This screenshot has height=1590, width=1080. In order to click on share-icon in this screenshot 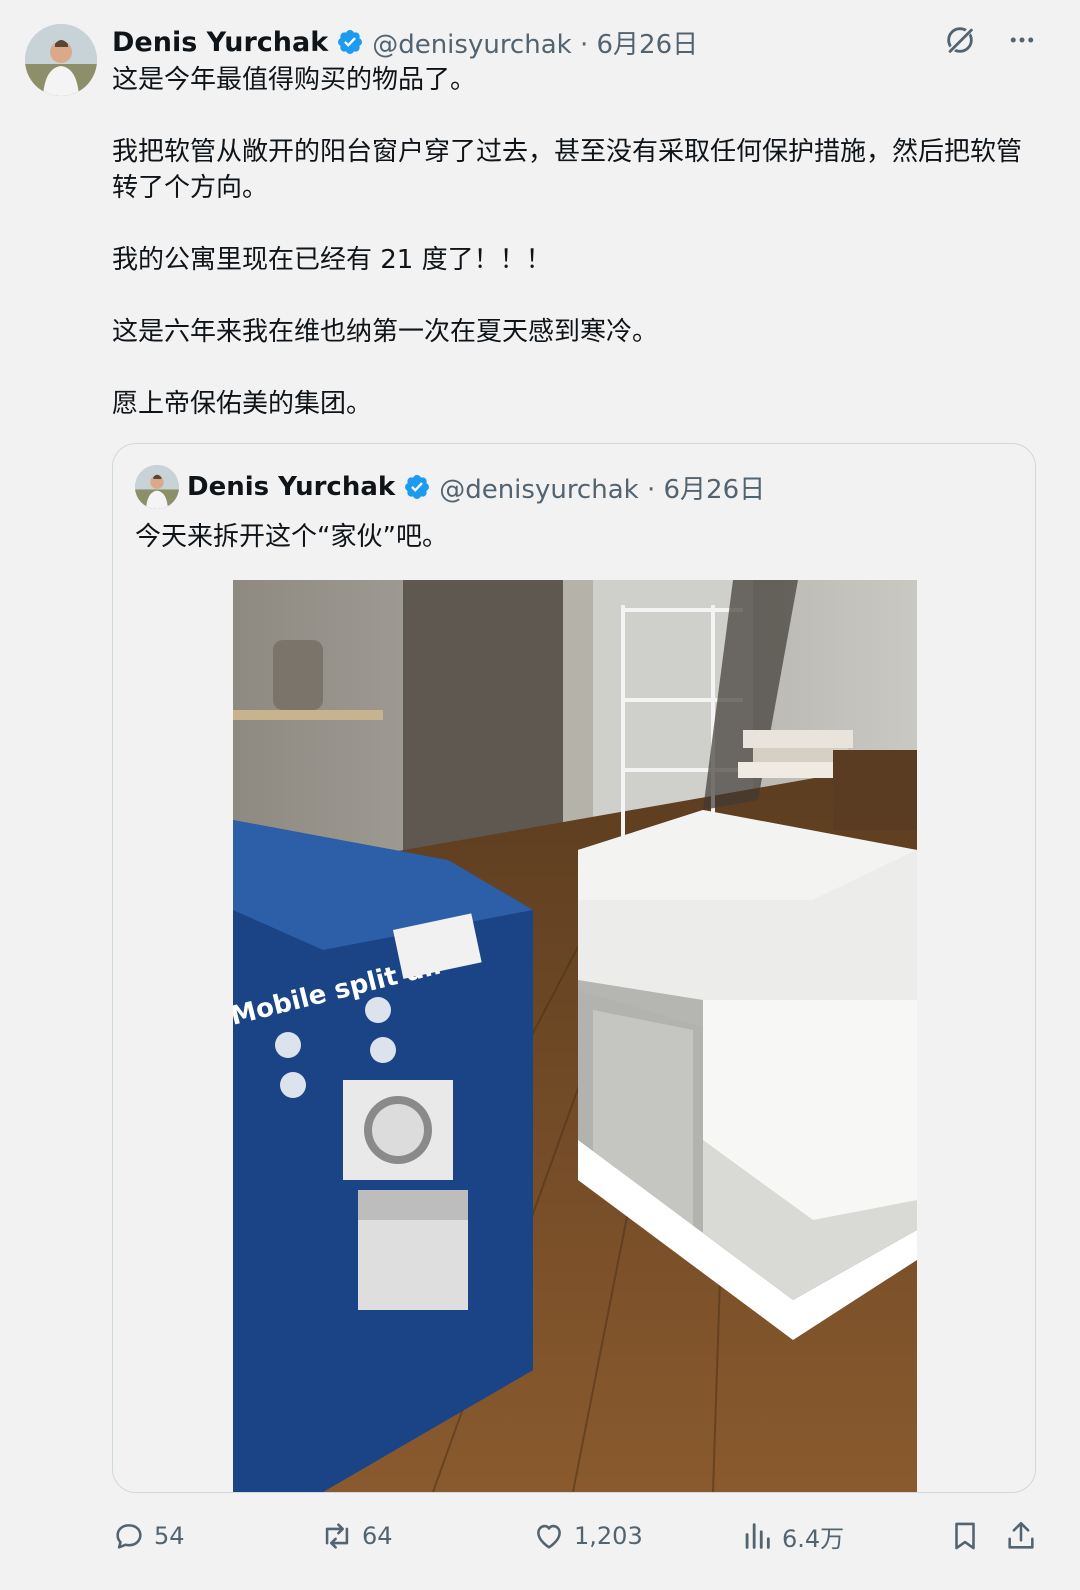, I will do `click(1021, 1535)`.